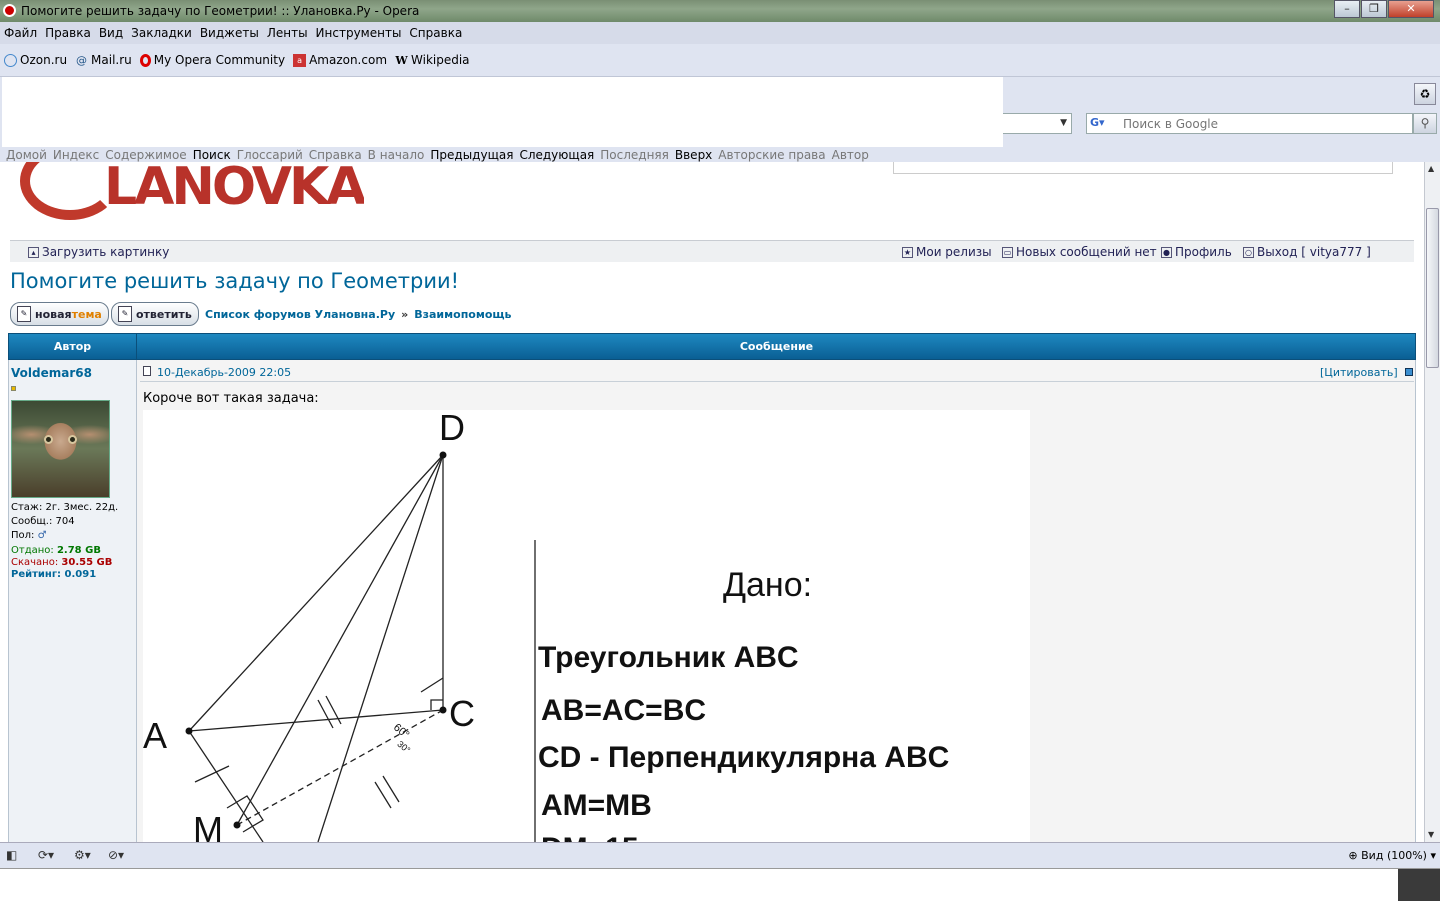 The width and height of the screenshot is (1440, 901). Describe the element at coordinates (237, 825) in the screenshot. I see `point-m` at that location.